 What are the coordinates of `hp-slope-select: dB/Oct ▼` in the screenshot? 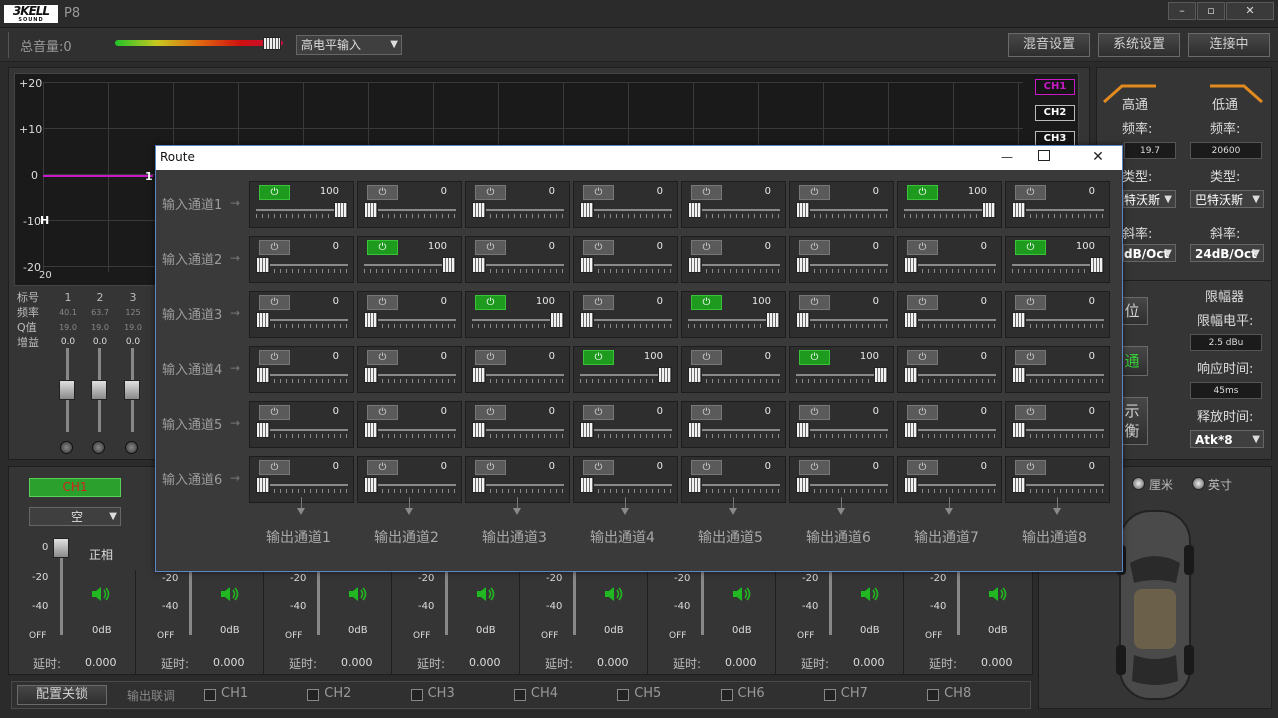 It's located at (1149, 253).